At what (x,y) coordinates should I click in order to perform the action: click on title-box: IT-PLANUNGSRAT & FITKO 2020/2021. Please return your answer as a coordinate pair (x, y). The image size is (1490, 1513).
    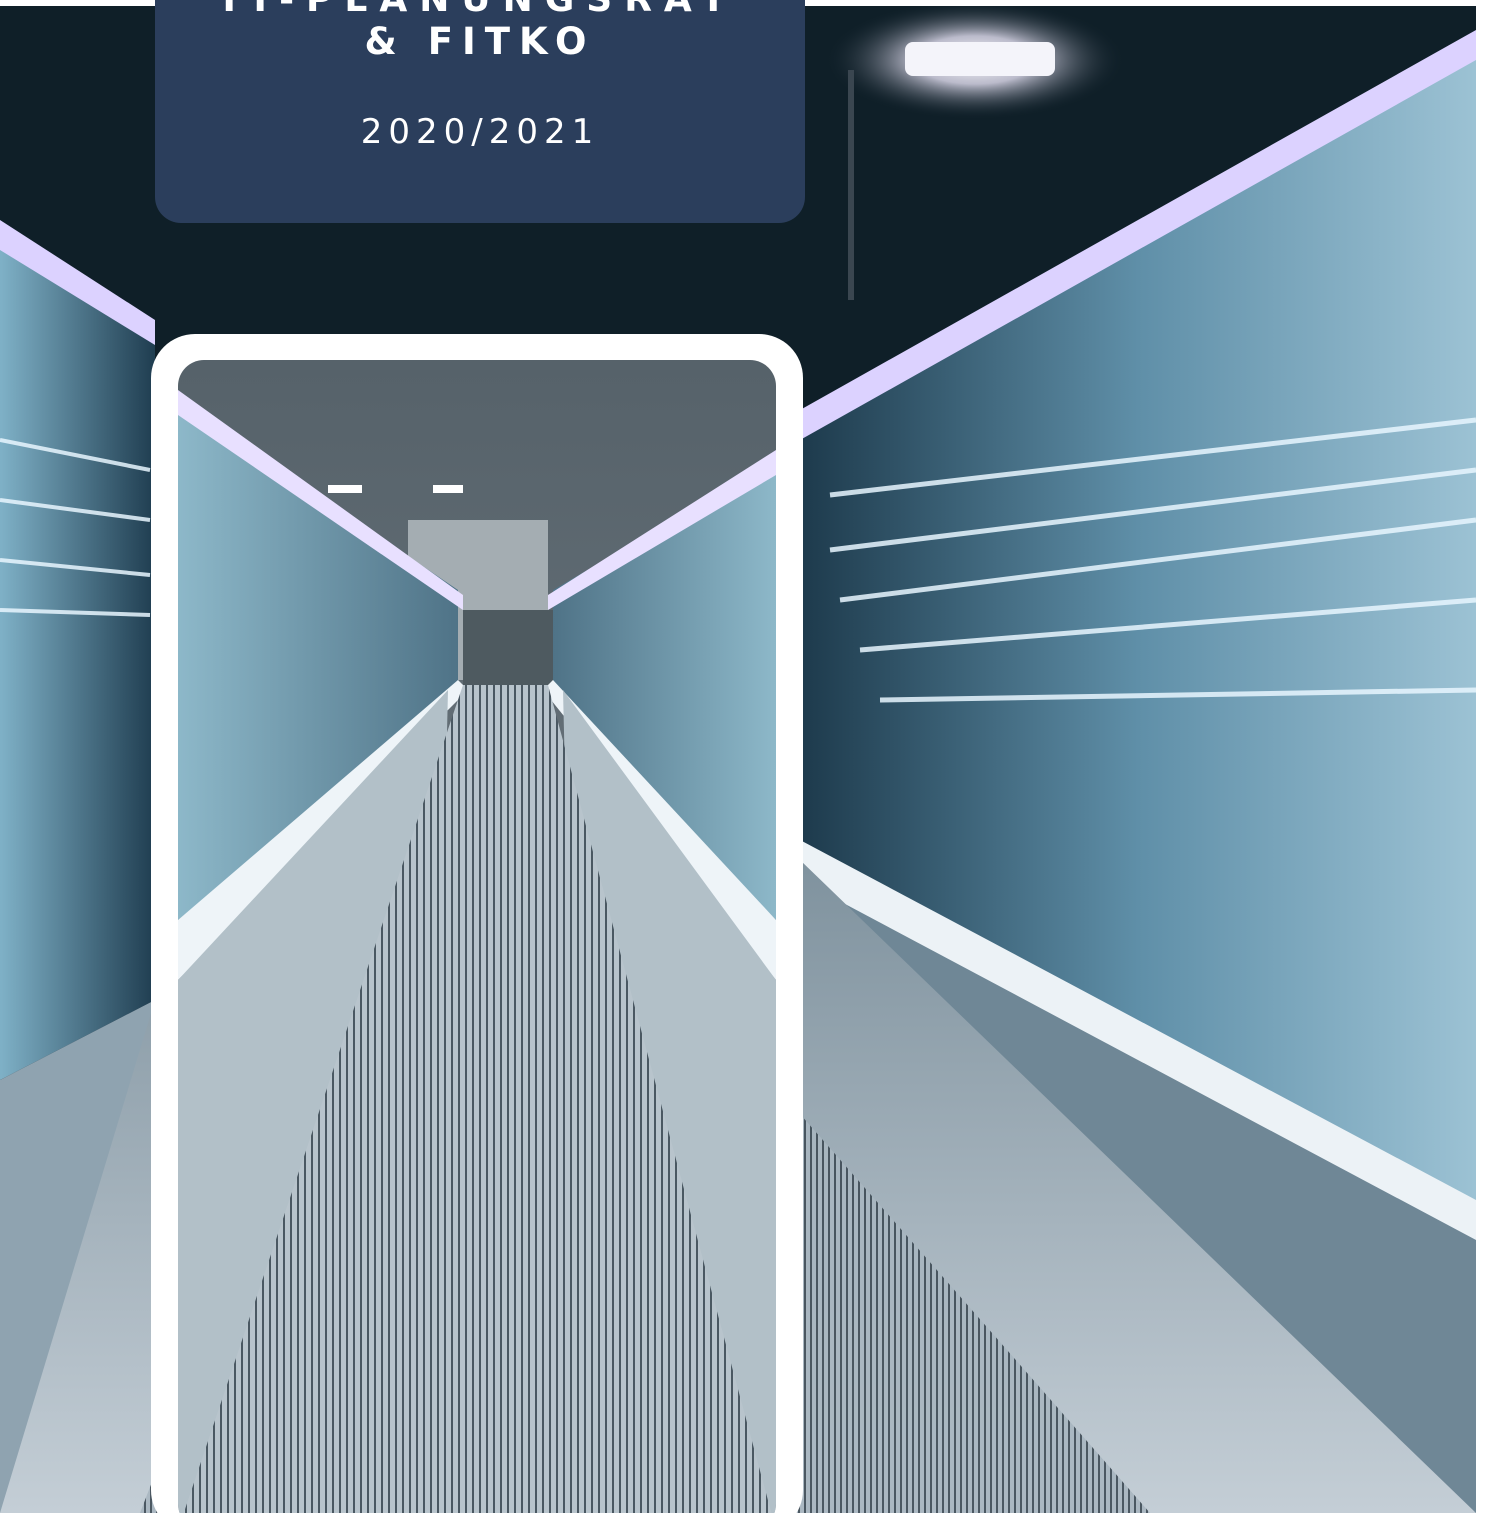
    Looking at the image, I should click on (480, 111).